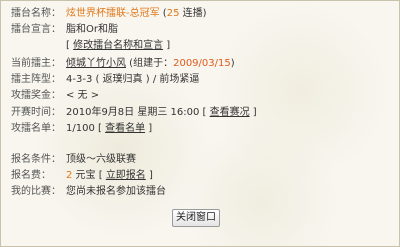  I want to click on my-match-label: 我的比赛：, so click(36, 191).